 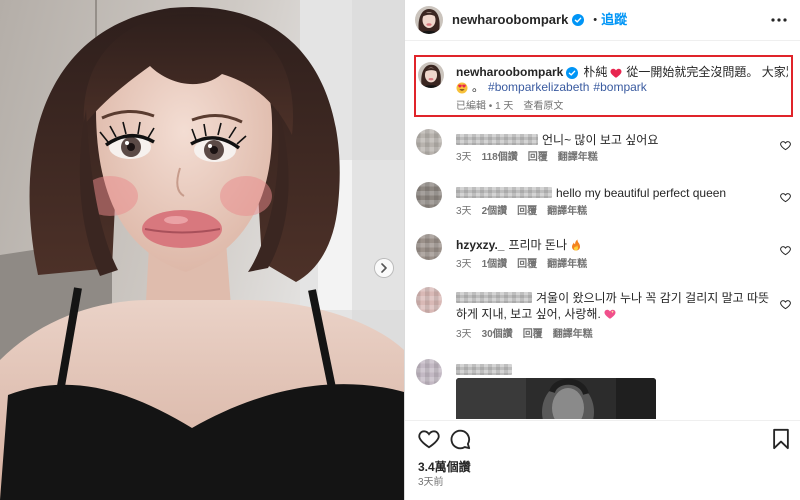 I want to click on comment-text: 언니~ 많이 보고 싶어요, so click(x=600, y=140).